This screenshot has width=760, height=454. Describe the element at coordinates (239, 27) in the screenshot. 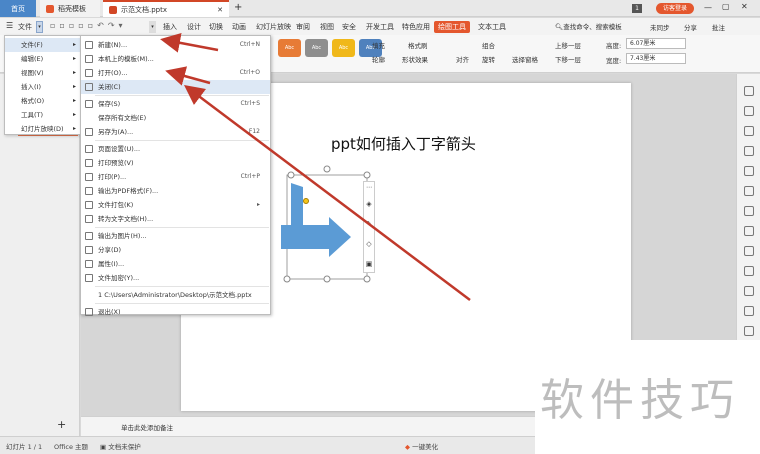

I see `ribbon-tab: 动画` at that location.